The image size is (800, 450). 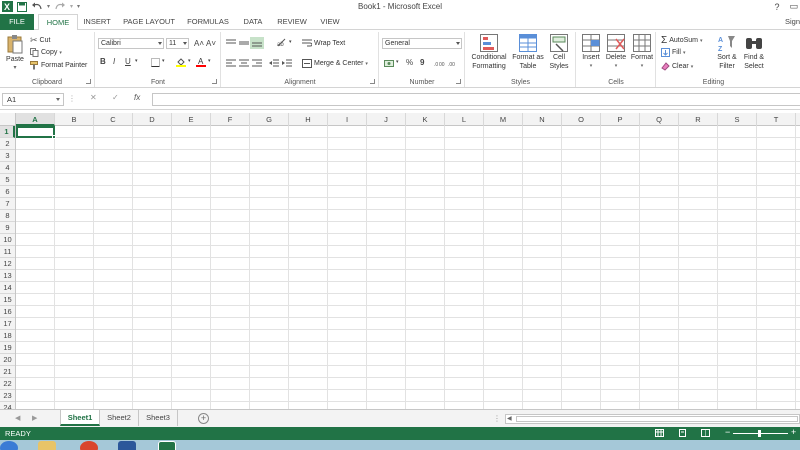 I want to click on align-middle-icon, so click(x=244, y=43).